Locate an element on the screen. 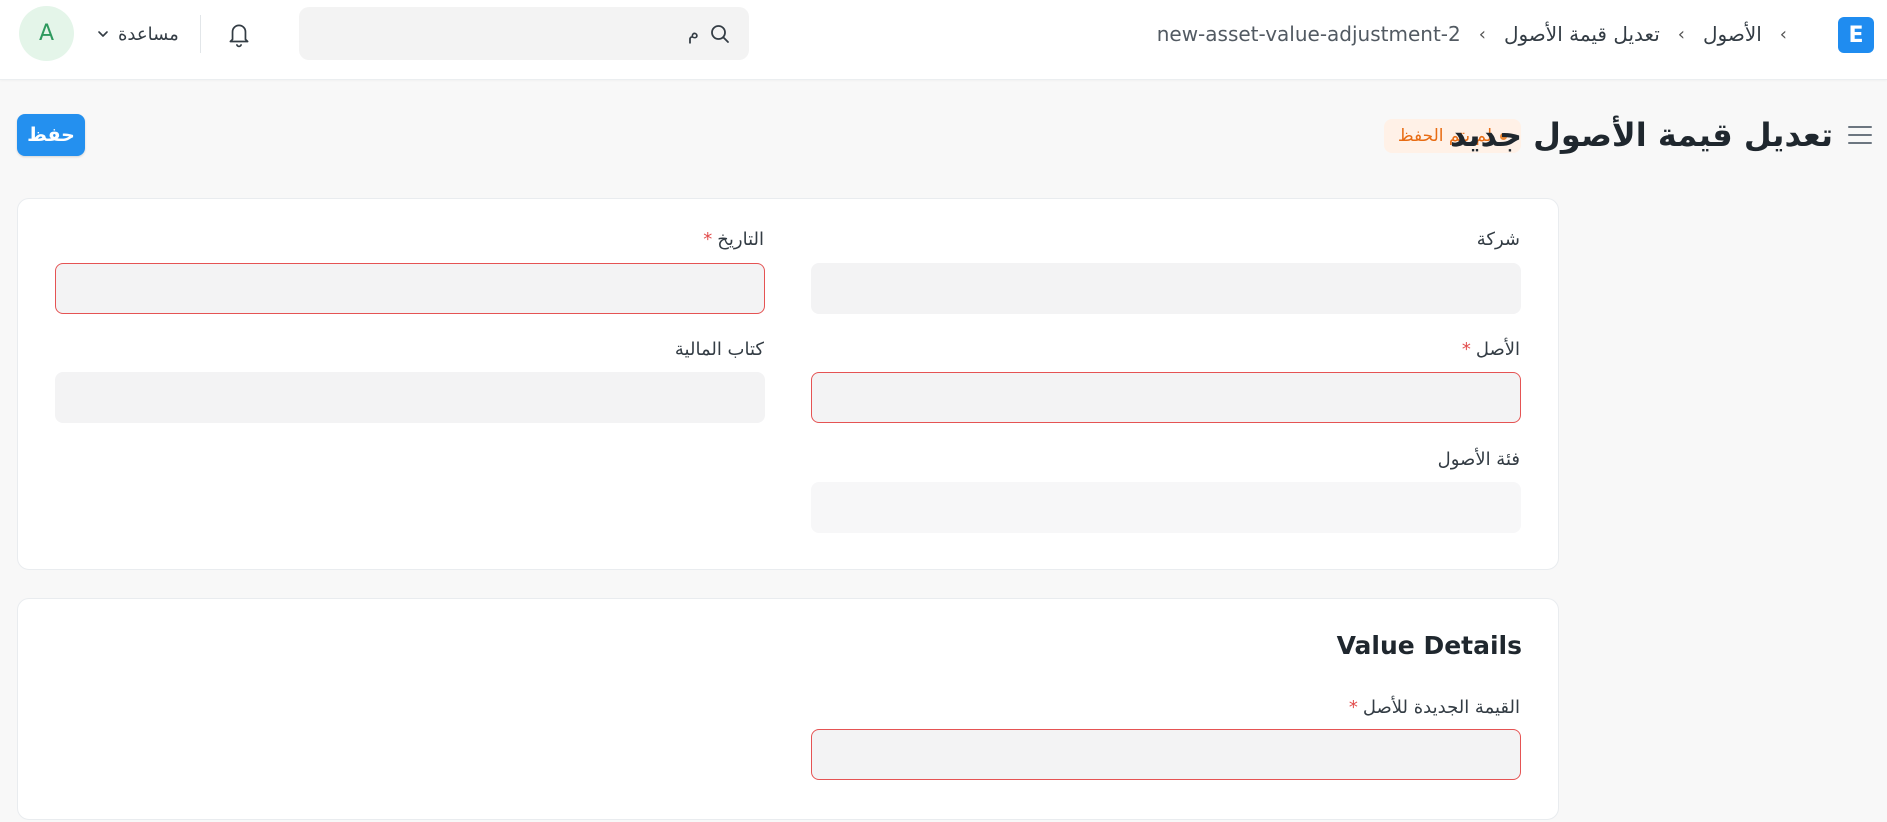 The height and width of the screenshot is (822, 1887). save-button: حفظ is located at coordinates (51, 135).